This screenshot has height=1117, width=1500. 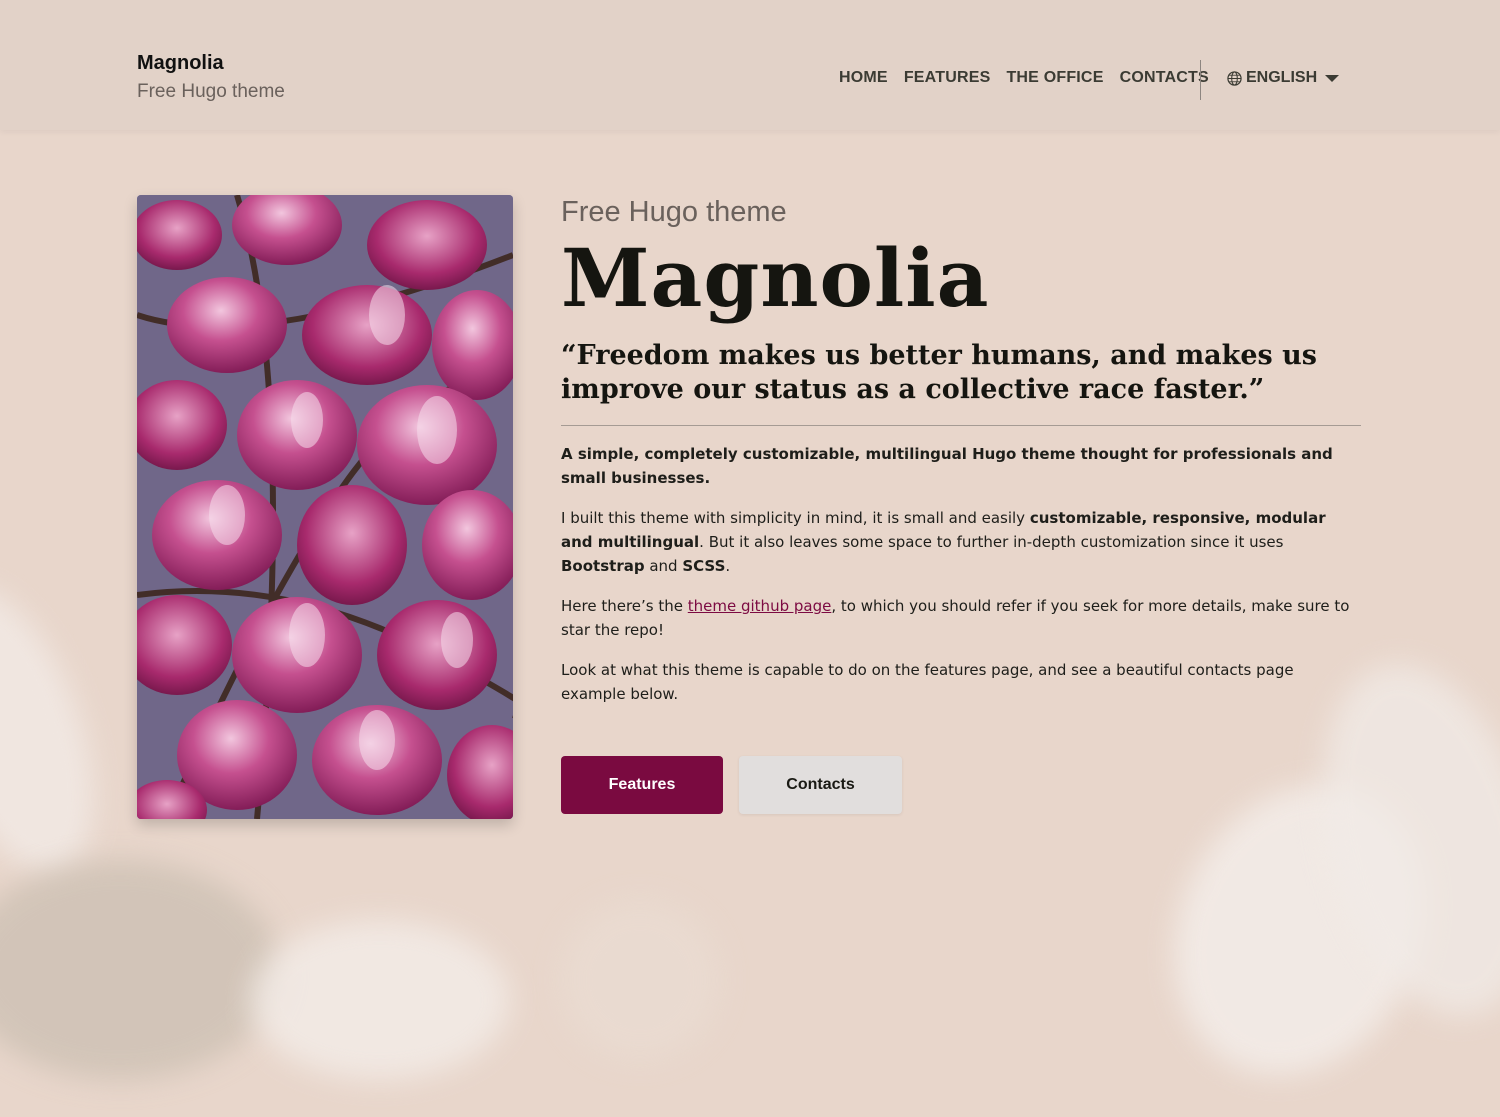 I want to click on text-span: and, so click(x=663, y=566).